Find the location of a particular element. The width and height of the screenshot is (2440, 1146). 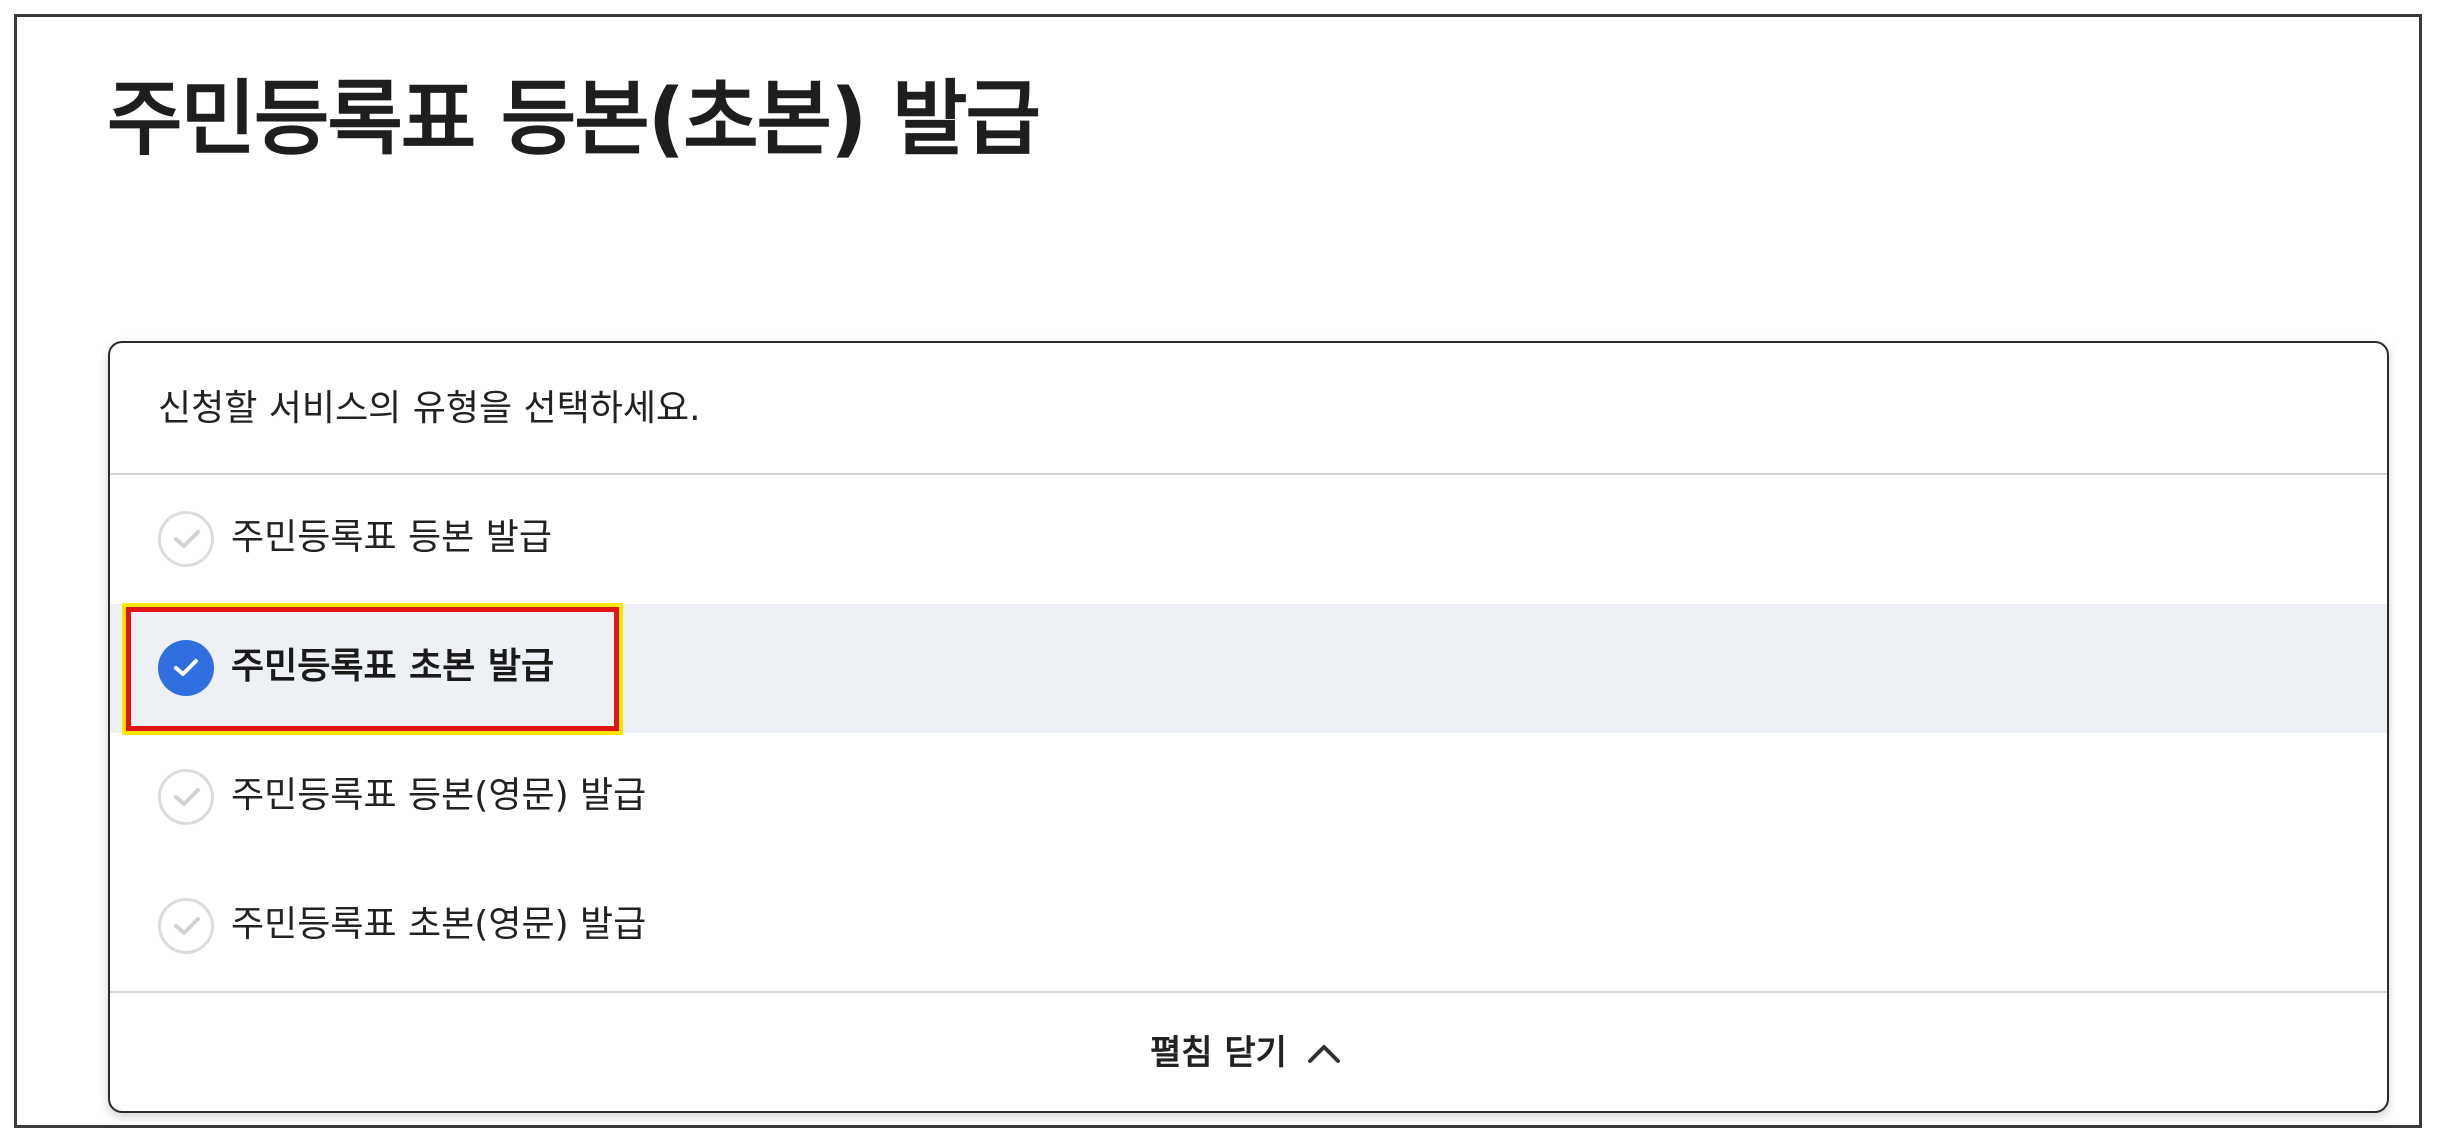

panel-prompt: 신청할 서비스의 유형을 선택하세요. is located at coordinates (429, 408).